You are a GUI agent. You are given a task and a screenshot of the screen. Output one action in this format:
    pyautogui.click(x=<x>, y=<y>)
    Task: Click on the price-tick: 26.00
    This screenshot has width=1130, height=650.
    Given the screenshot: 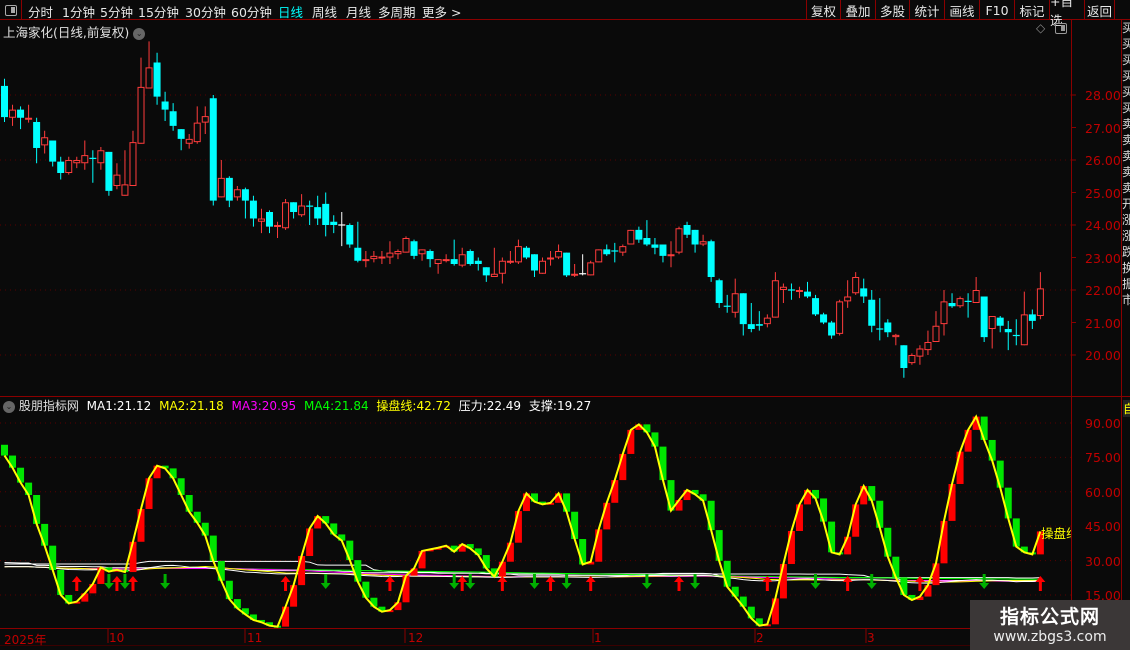 What is the action you would take?
    pyautogui.click(x=1103, y=160)
    